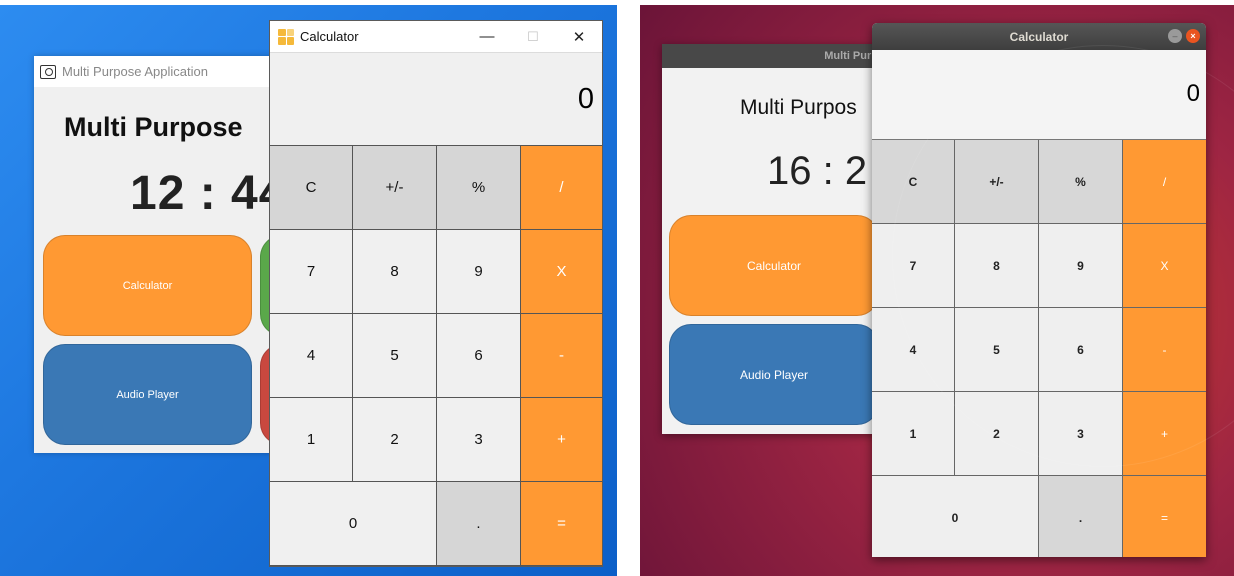 The height and width of the screenshot is (576, 1234). I want to click on minimize-button: —, so click(487, 36).